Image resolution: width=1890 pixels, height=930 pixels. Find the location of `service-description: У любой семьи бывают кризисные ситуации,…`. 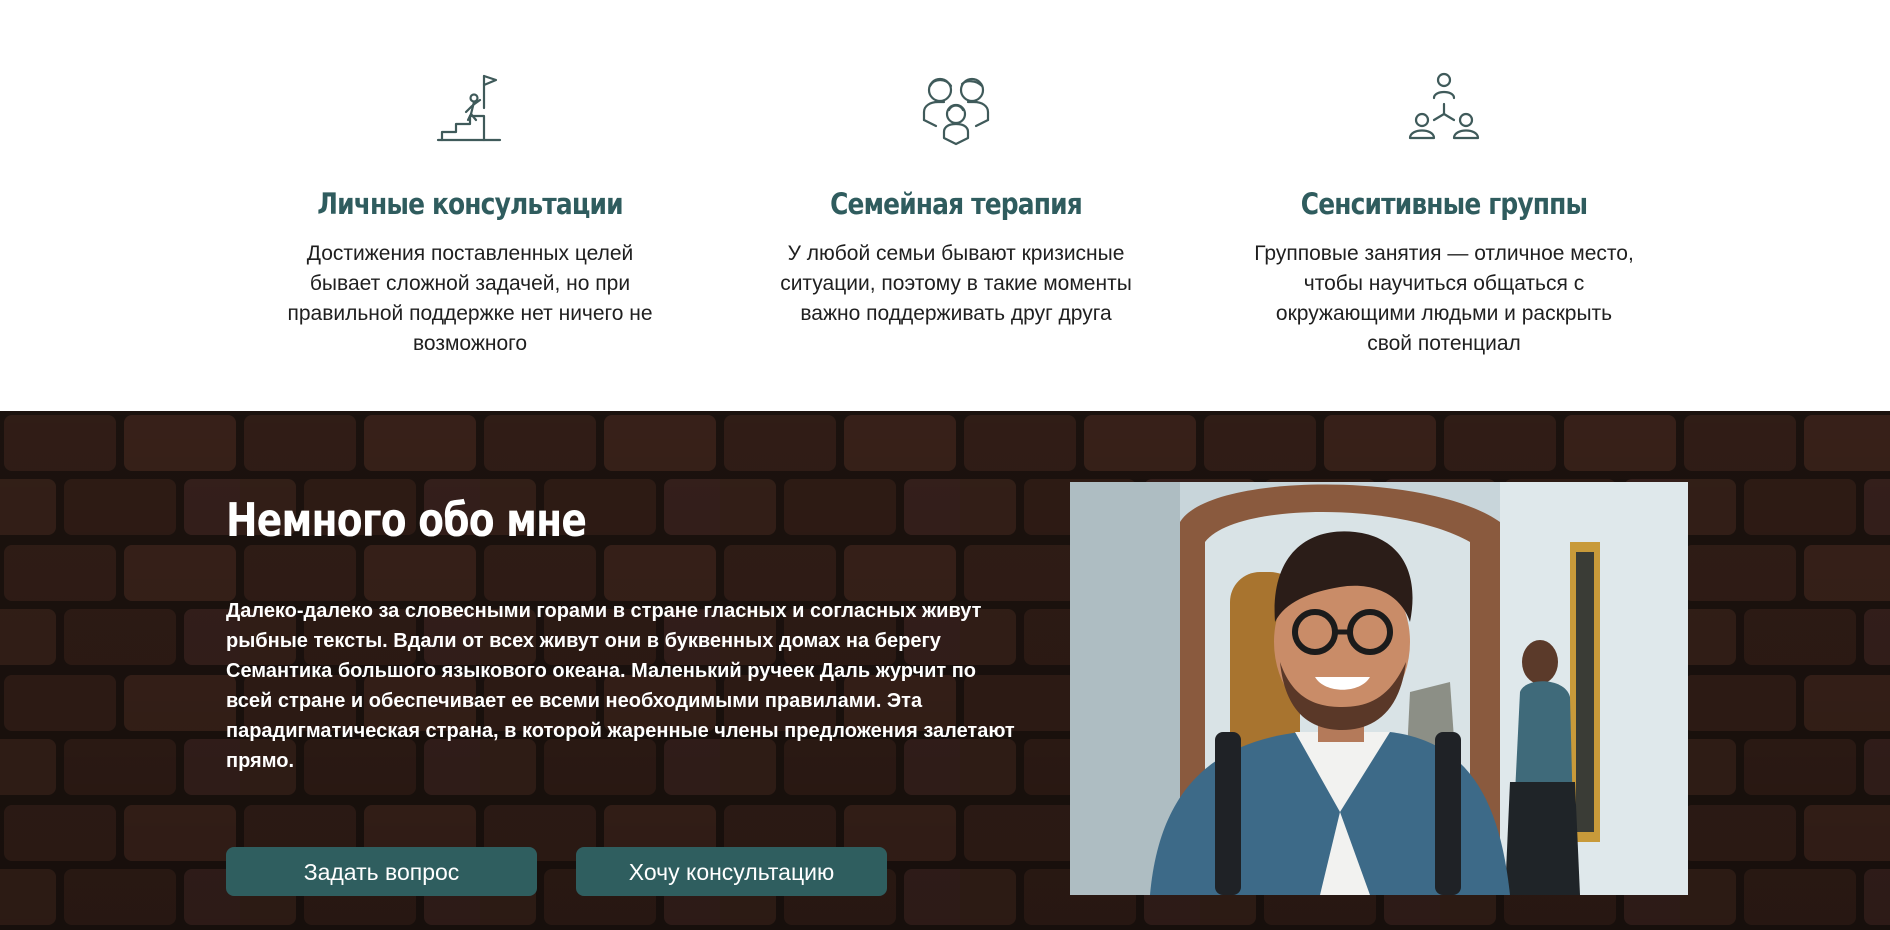

service-description: У любой семьи бывают кризисные ситуации,… is located at coordinates (956, 283).